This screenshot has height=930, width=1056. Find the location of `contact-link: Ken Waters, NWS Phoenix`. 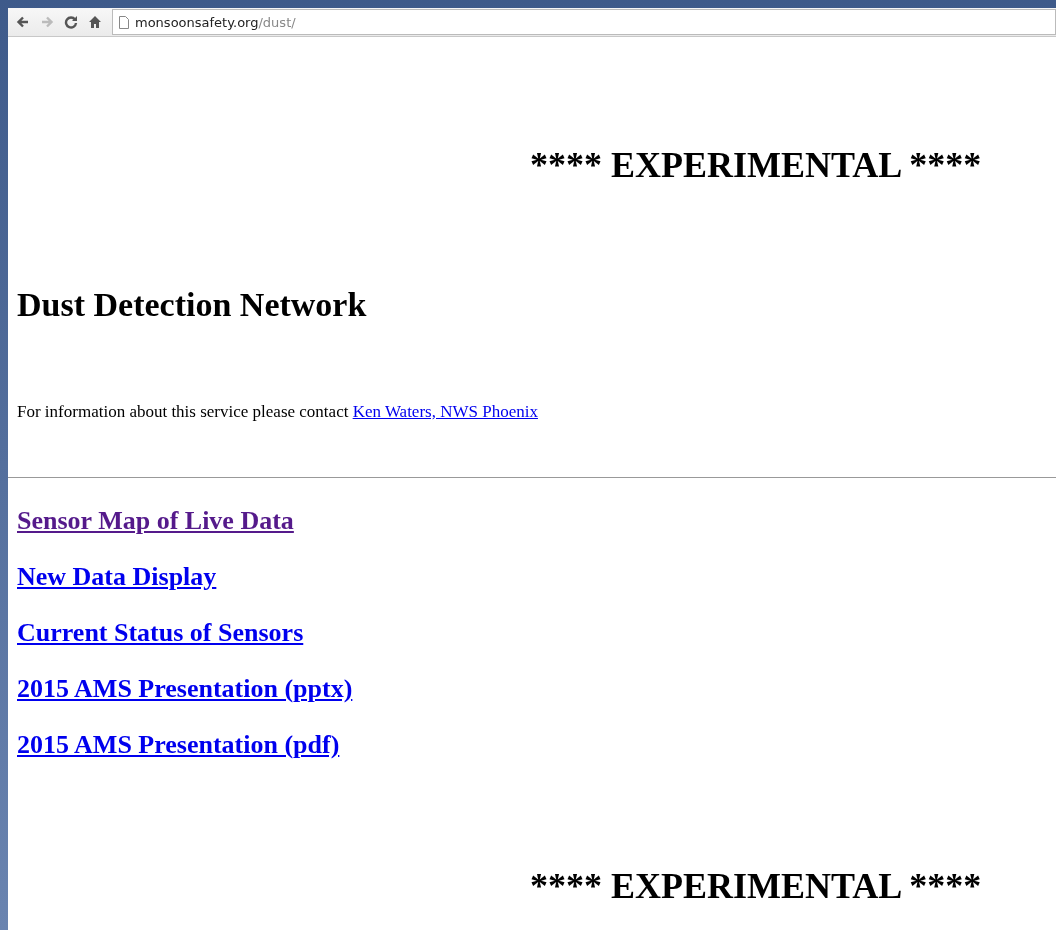

contact-link: Ken Waters, NWS Phoenix is located at coordinates (445, 411).